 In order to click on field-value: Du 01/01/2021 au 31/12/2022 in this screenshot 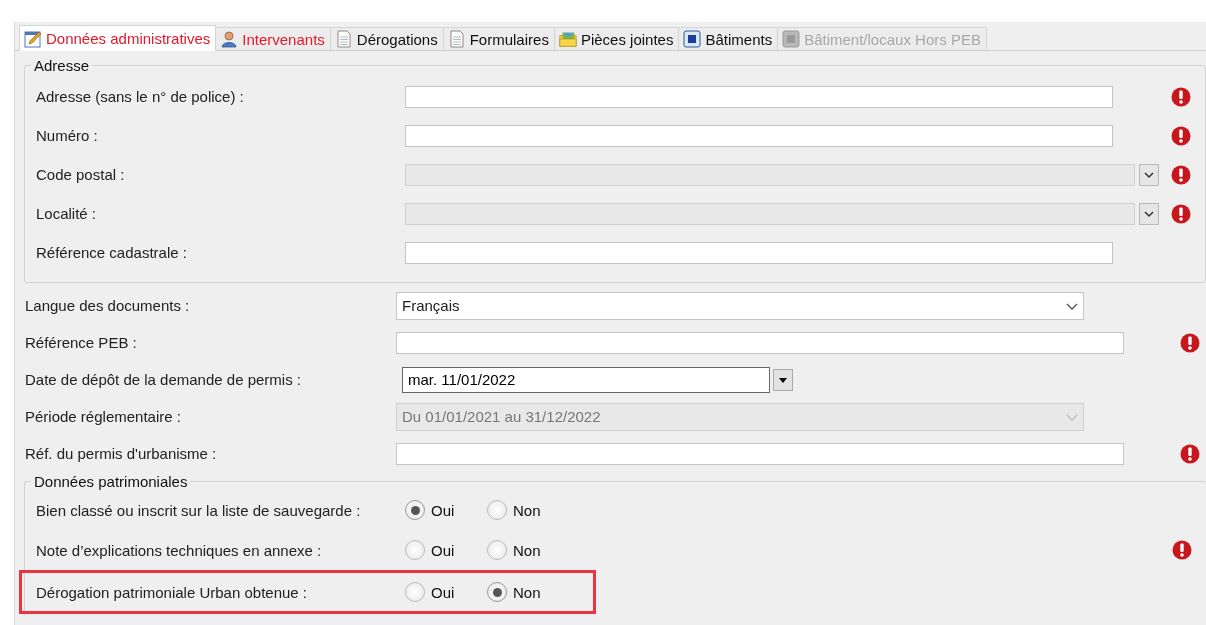, I will do `click(501, 416)`.